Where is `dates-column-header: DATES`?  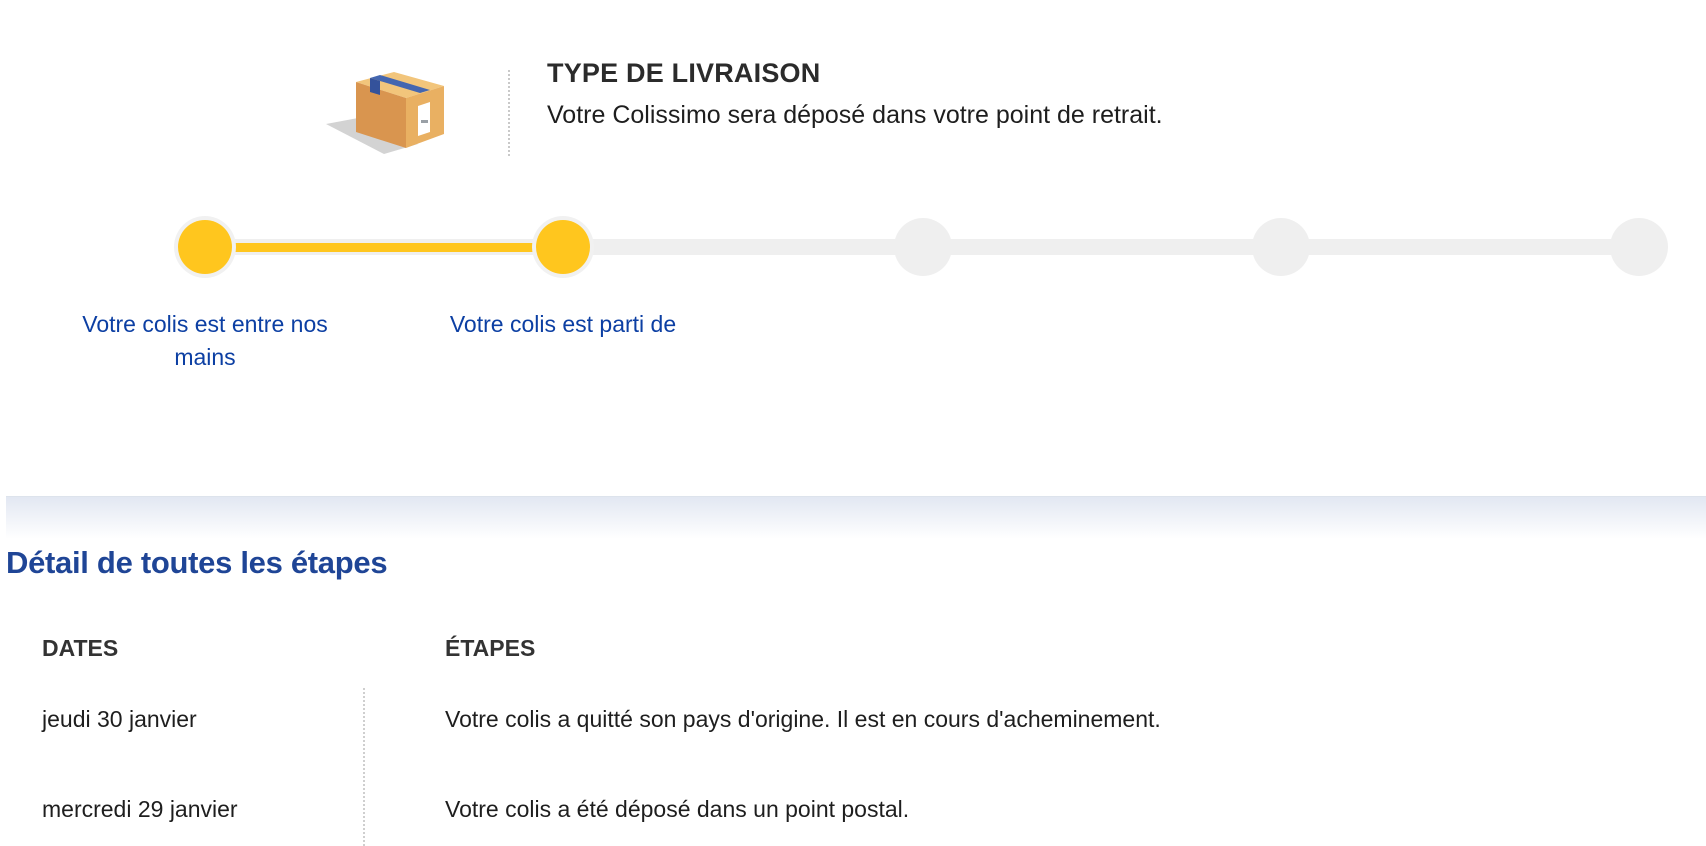 dates-column-header: DATES is located at coordinates (80, 648).